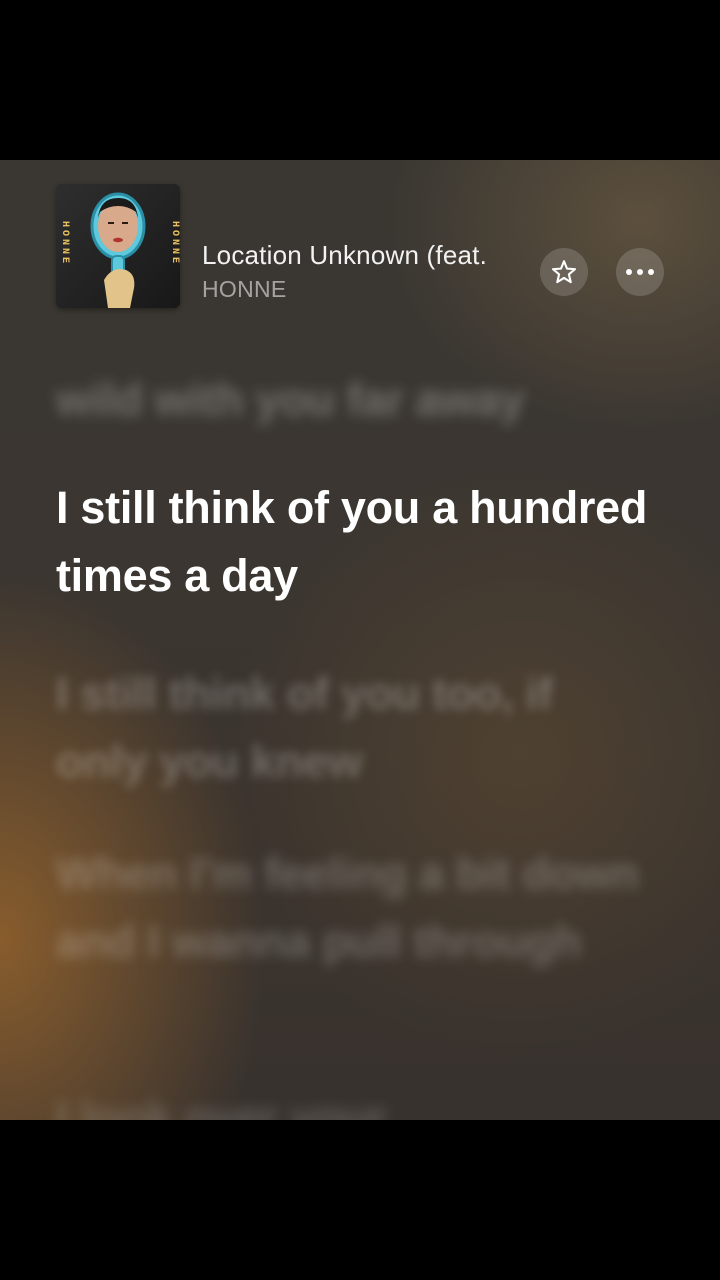 The width and height of the screenshot is (720, 1280). Describe the element at coordinates (244, 289) in the screenshot. I see `track-artist: HONNE` at that location.